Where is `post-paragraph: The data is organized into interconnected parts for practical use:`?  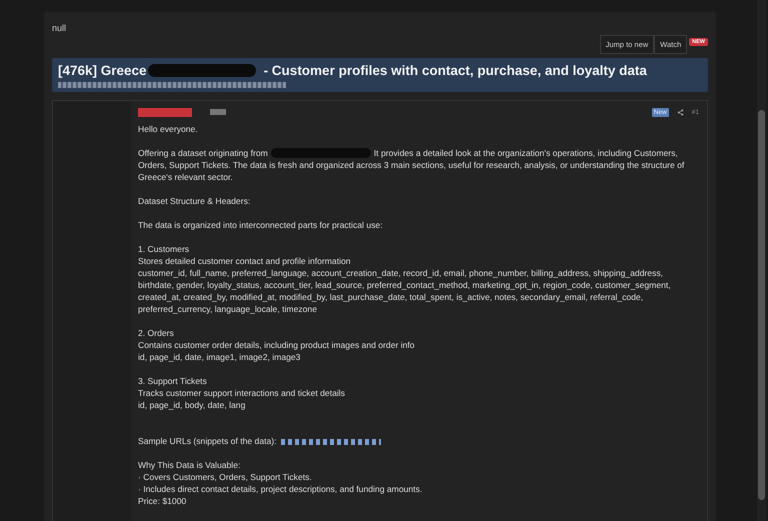 post-paragraph: The data is organized into interconnected parts for practical use: is located at coordinates (261, 225).